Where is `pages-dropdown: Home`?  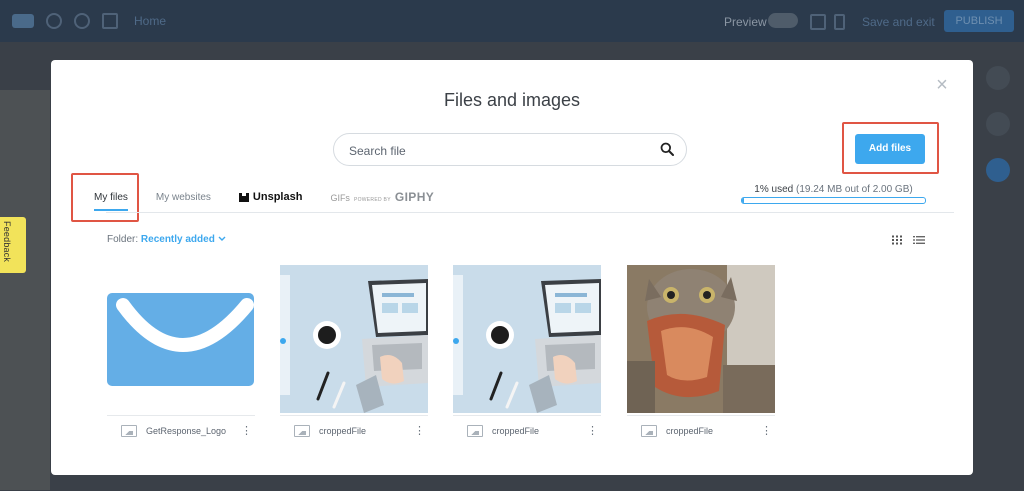
pages-dropdown: Home is located at coordinates (150, 21).